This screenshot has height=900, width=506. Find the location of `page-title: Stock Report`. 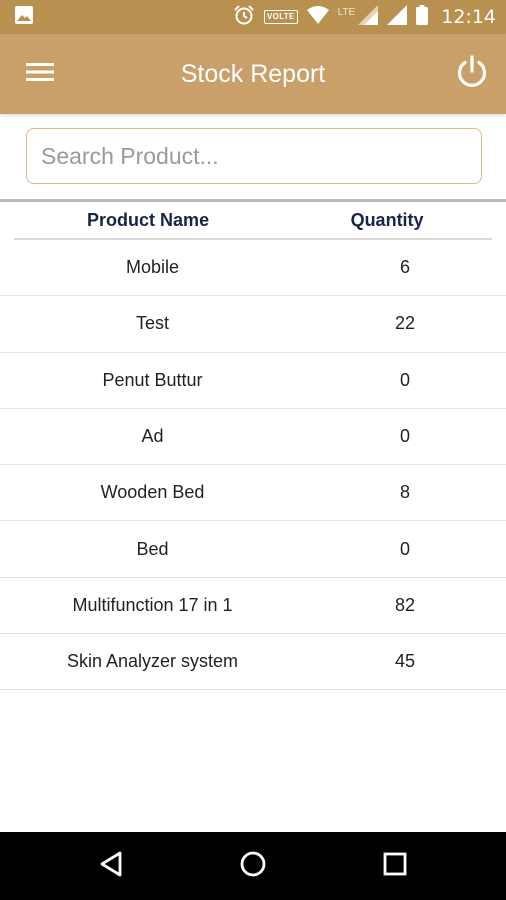

page-title: Stock Report is located at coordinates (253, 73).